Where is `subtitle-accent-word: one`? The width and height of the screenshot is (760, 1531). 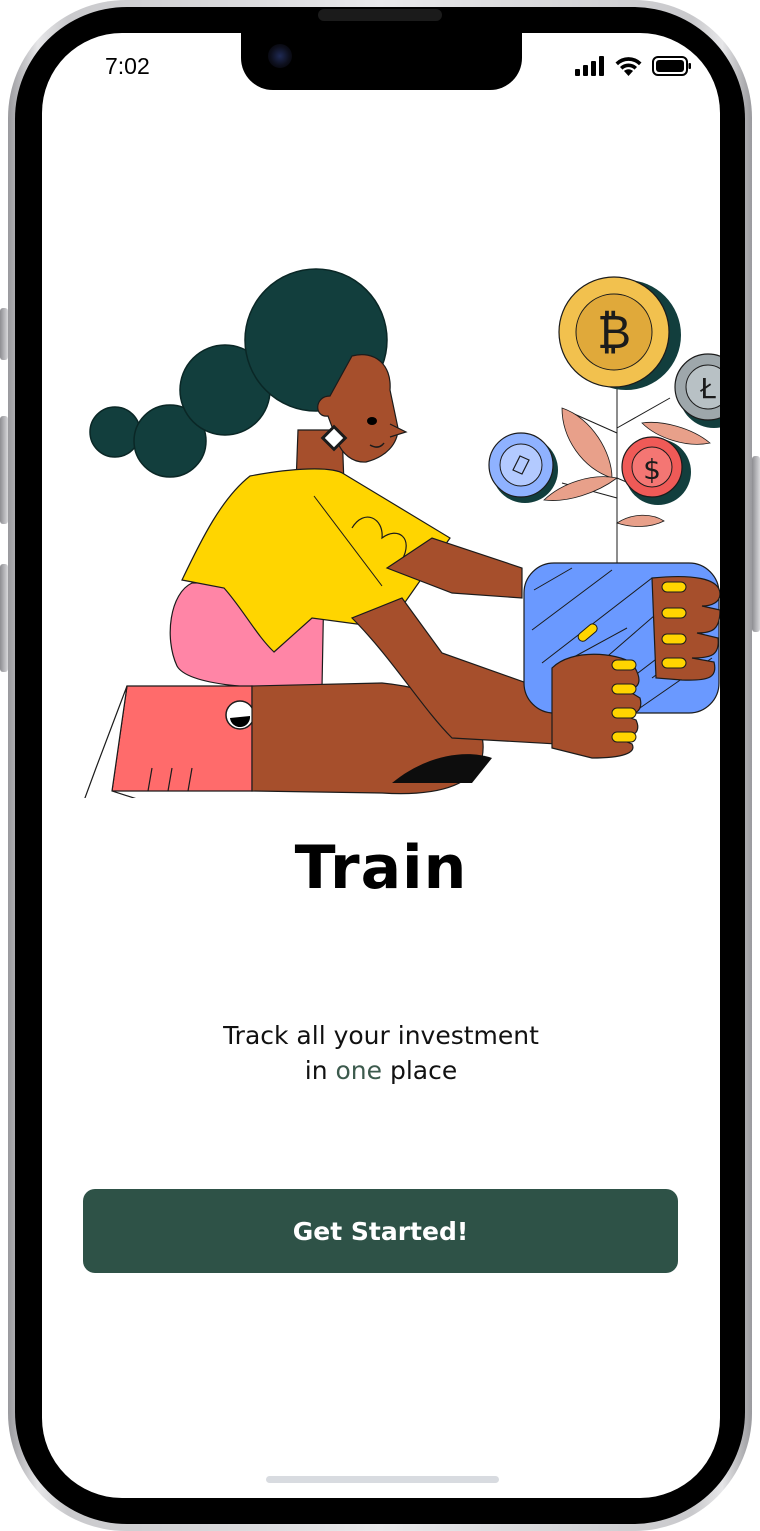 subtitle-accent-word: one is located at coordinates (359, 1070).